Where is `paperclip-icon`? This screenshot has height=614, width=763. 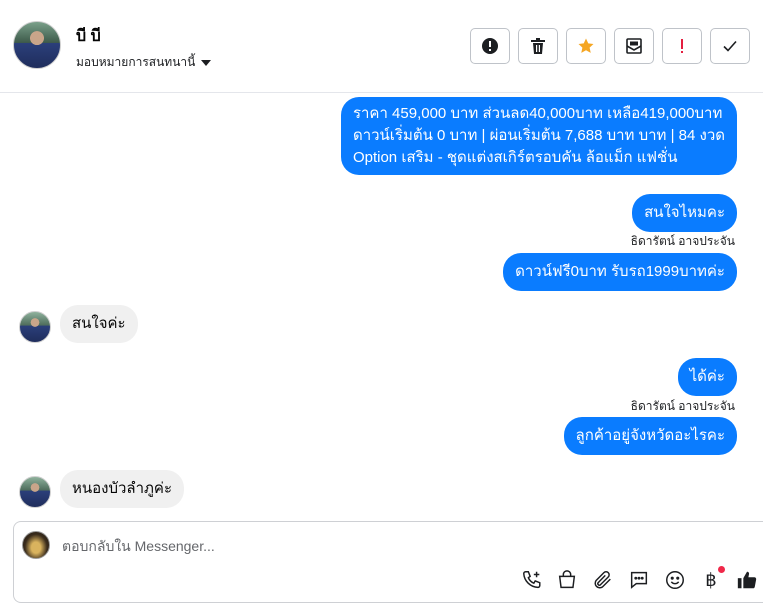 paperclip-icon is located at coordinates (603, 580).